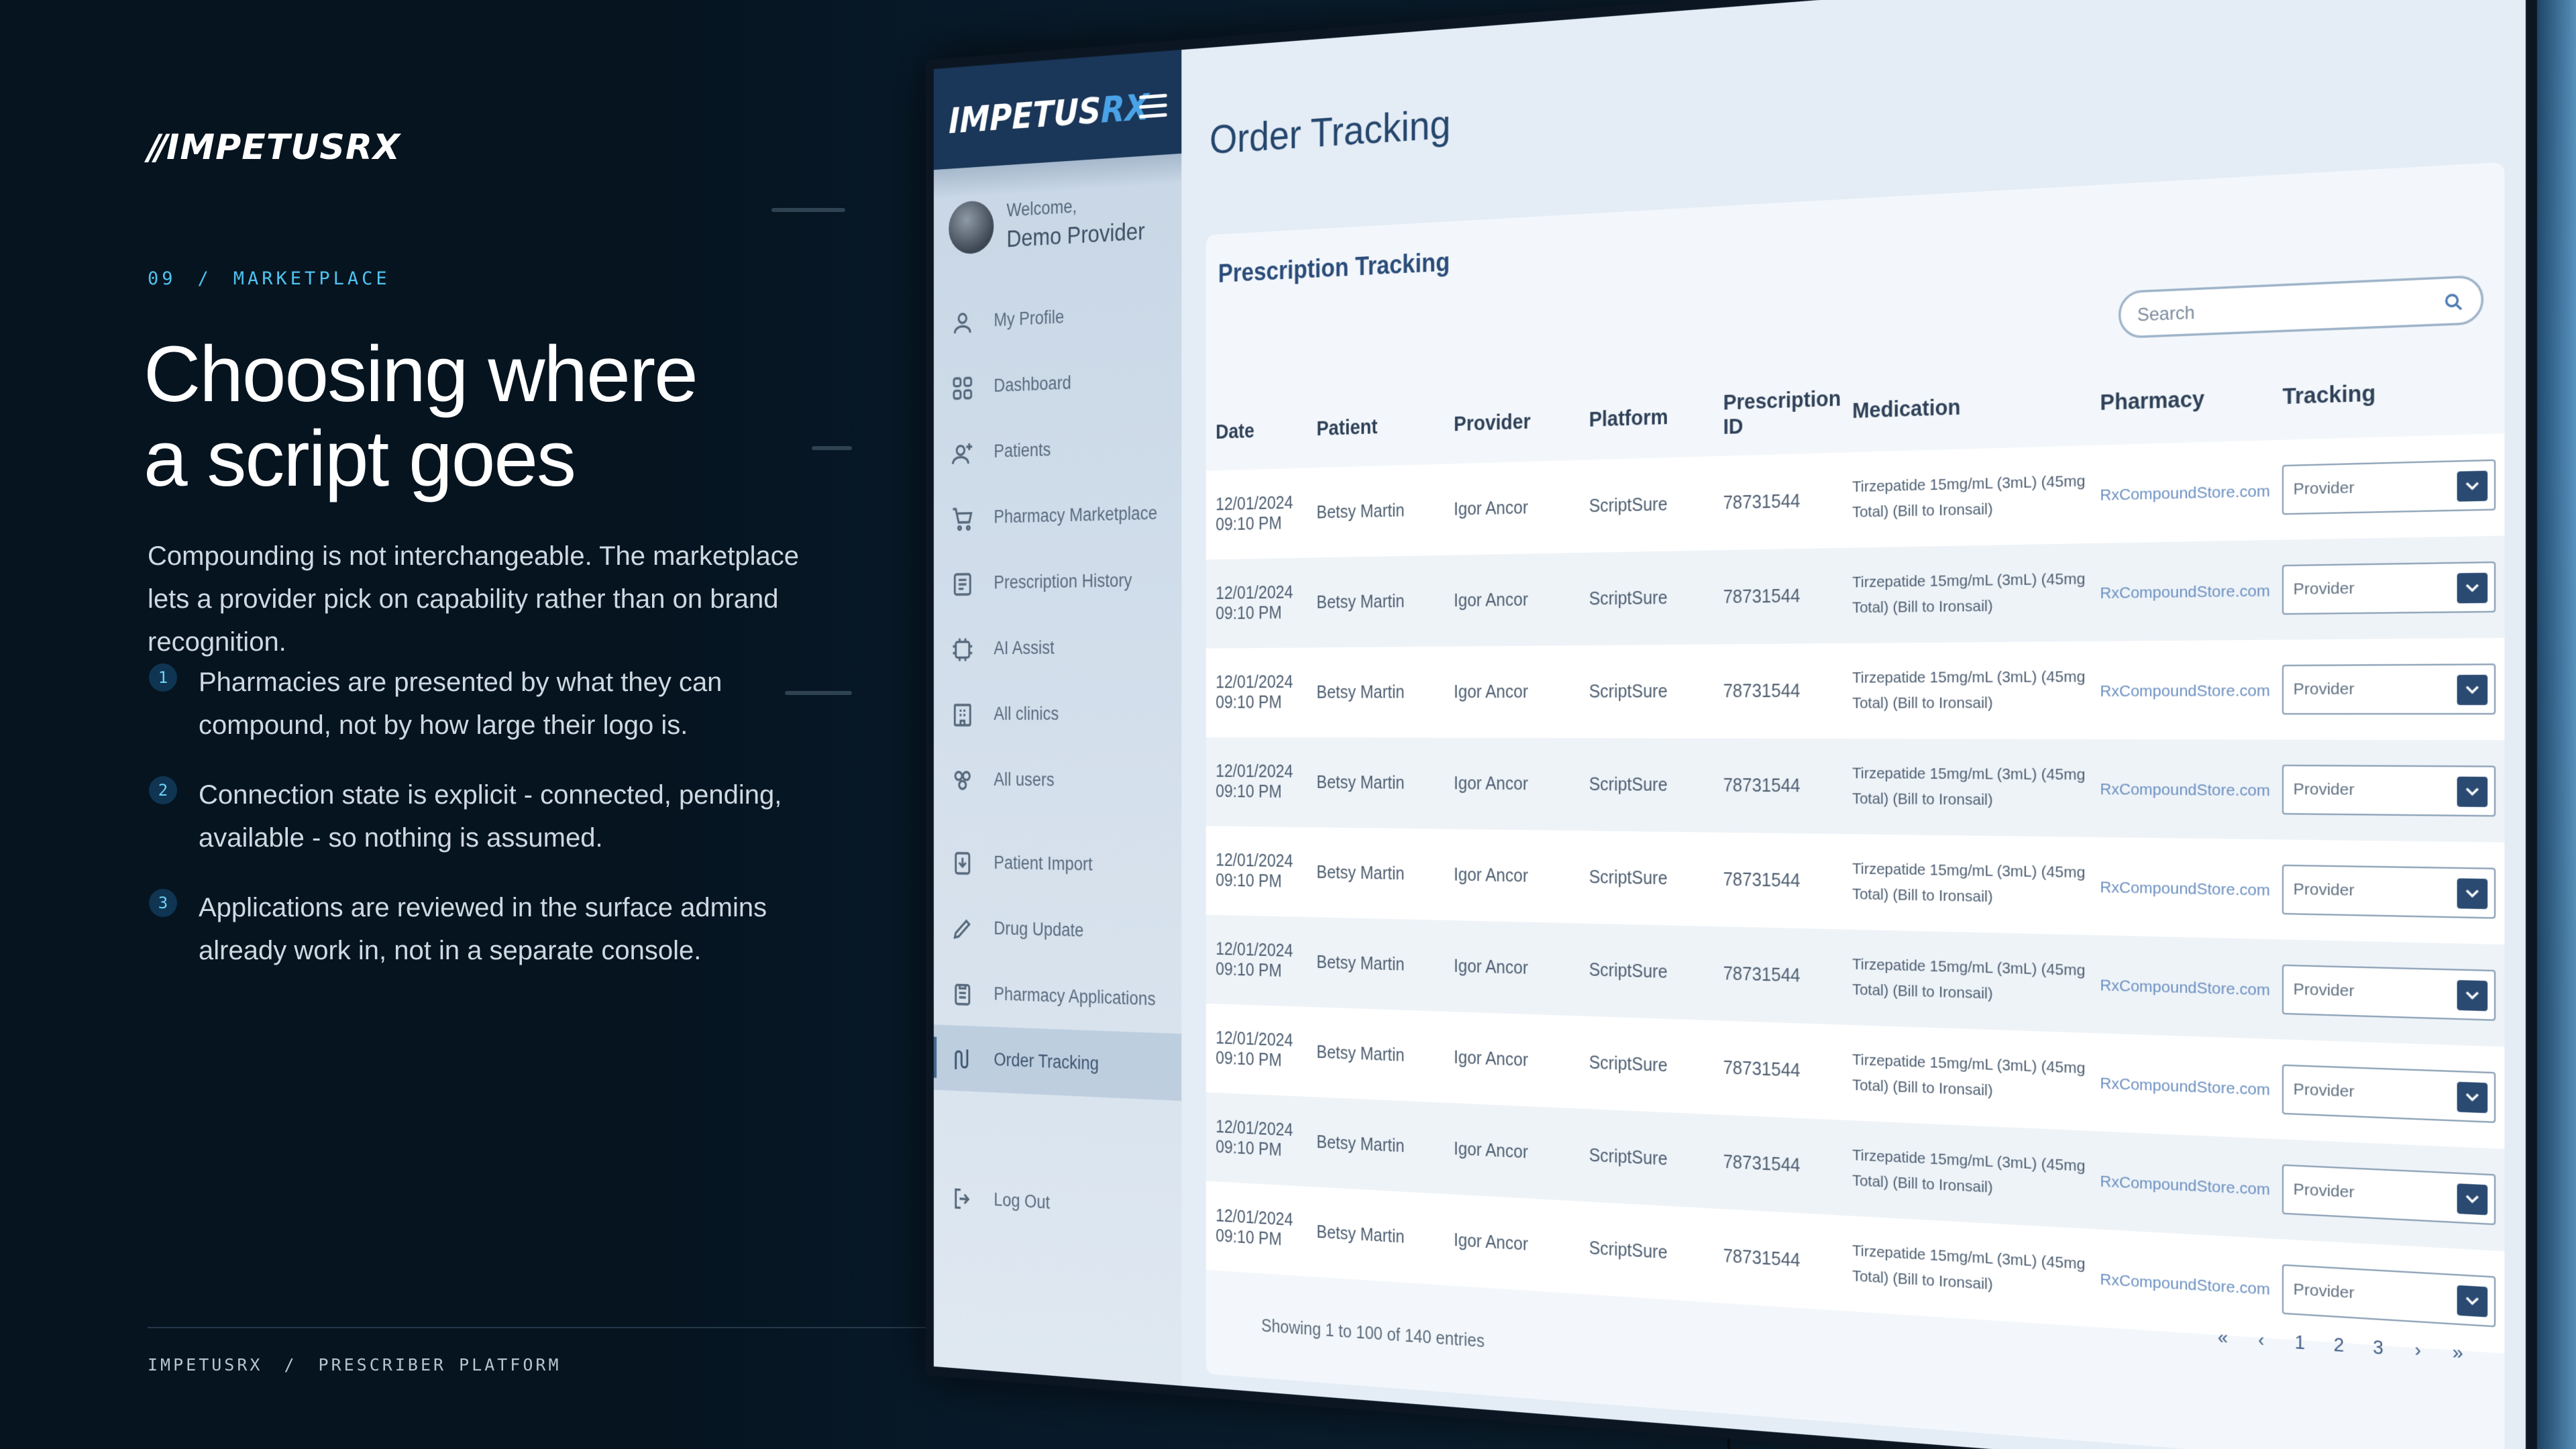 This screenshot has height=1449, width=2576. Describe the element at coordinates (962, 1059) in the screenshot. I see `route-icon` at that location.